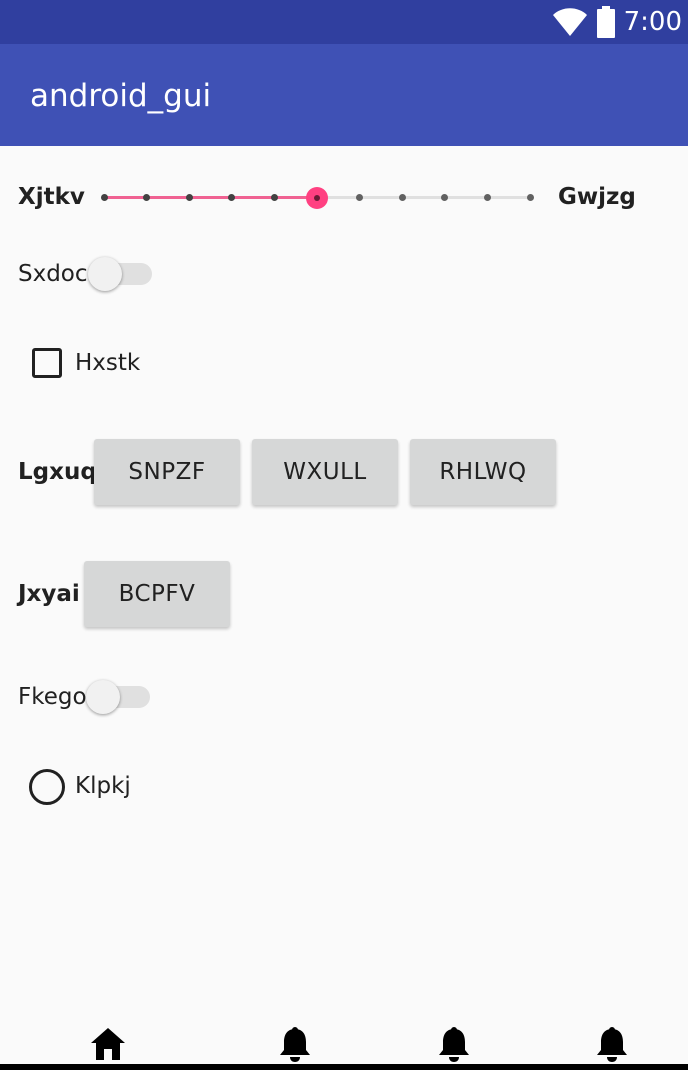 This screenshot has width=688, height=1070. I want to click on app-bar: android_gui, so click(344, 95).